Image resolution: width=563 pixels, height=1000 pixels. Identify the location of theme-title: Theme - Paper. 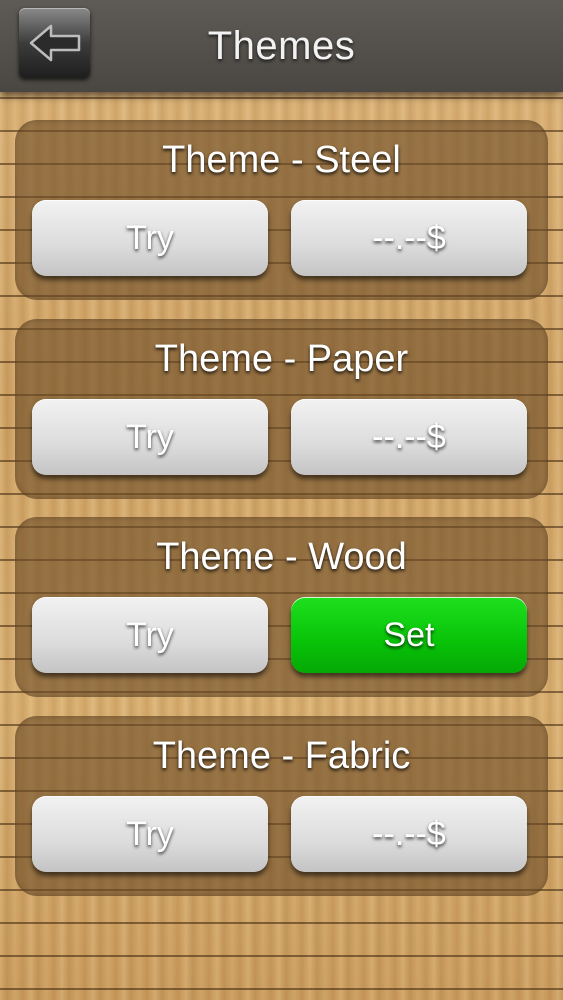
(281, 359).